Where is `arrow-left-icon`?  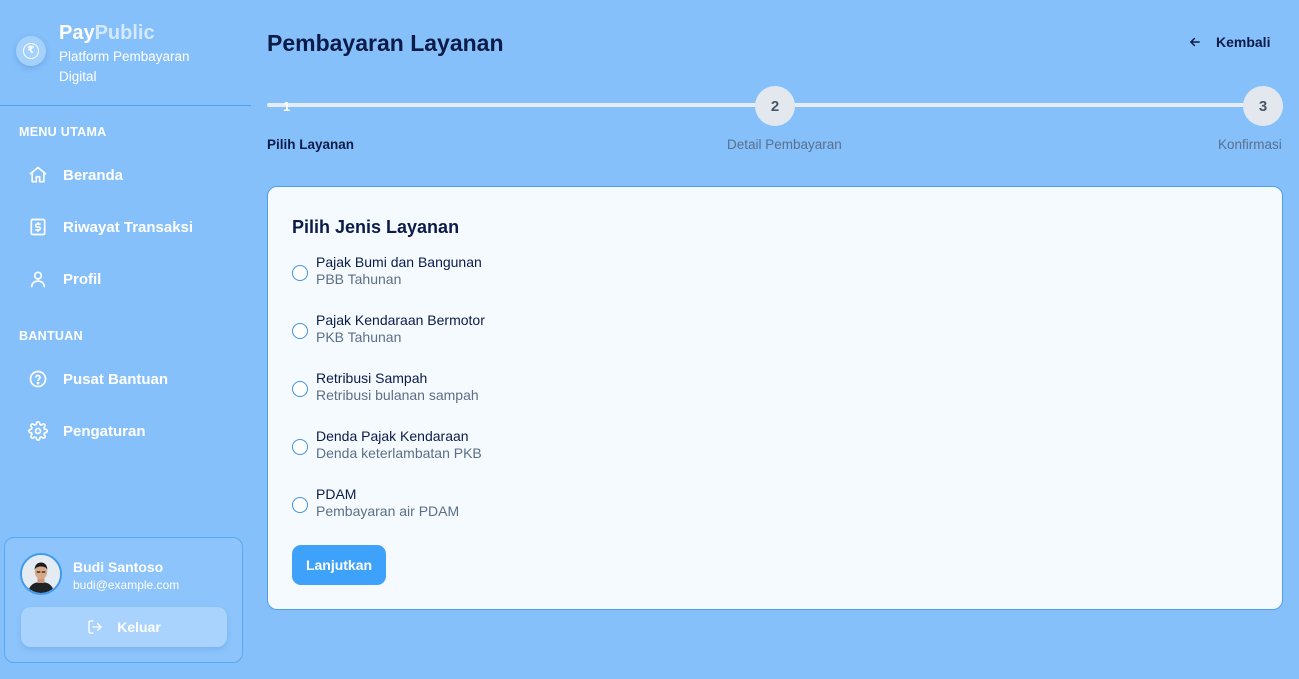
arrow-left-icon is located at coordinates (1195, 42).